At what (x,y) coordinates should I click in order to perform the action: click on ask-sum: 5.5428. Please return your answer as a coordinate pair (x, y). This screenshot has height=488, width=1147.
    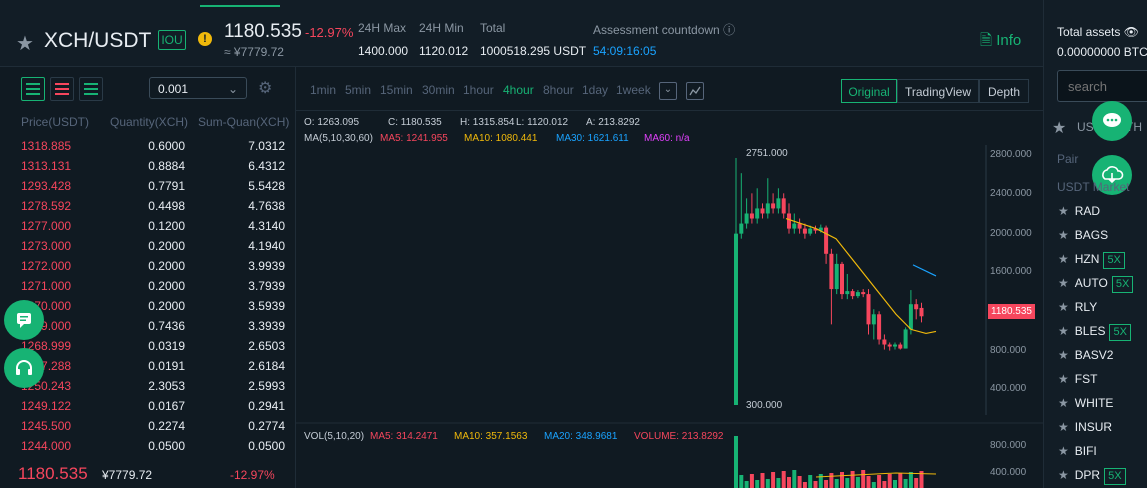
    Looking at the image, I should click on (266, 186).